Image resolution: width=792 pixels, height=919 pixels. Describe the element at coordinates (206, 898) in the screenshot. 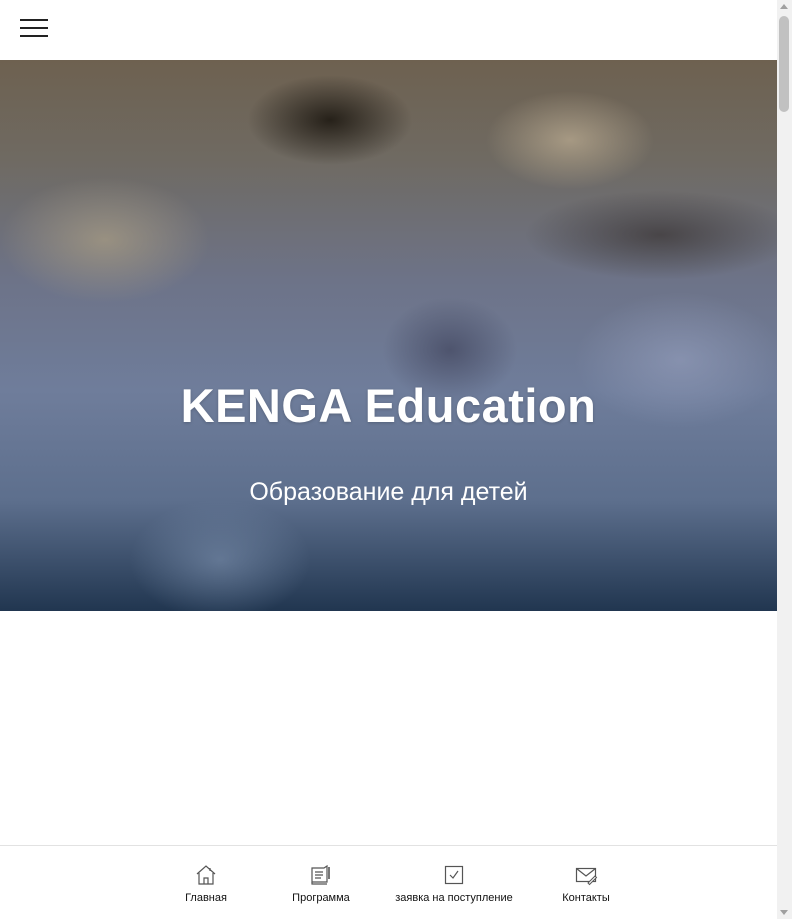

I see `nav-item-label: Главная` at that location.